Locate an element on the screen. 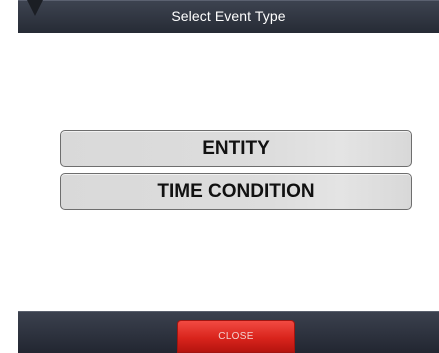 The width and height of the screenshot is (439, 353). dialog-header: Select Event Type is located at coordinates (228, 16).